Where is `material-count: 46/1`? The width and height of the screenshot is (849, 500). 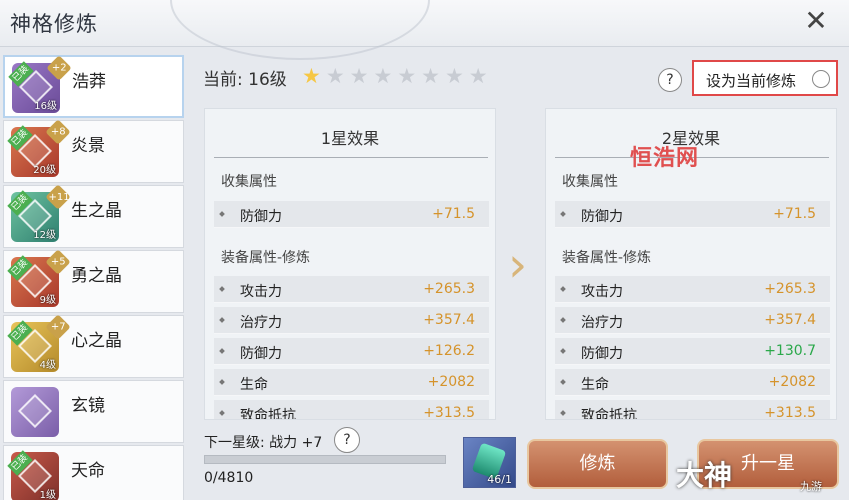
material-count: 46/1 is located at coordinates (499, 479).